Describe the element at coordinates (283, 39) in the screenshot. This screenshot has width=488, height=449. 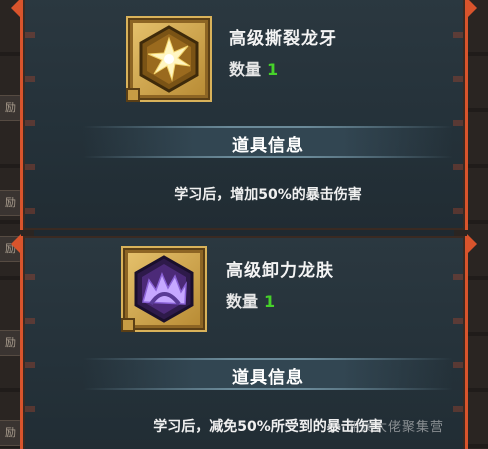
I see `item-name: 高级撕裂龙牙` at that location.